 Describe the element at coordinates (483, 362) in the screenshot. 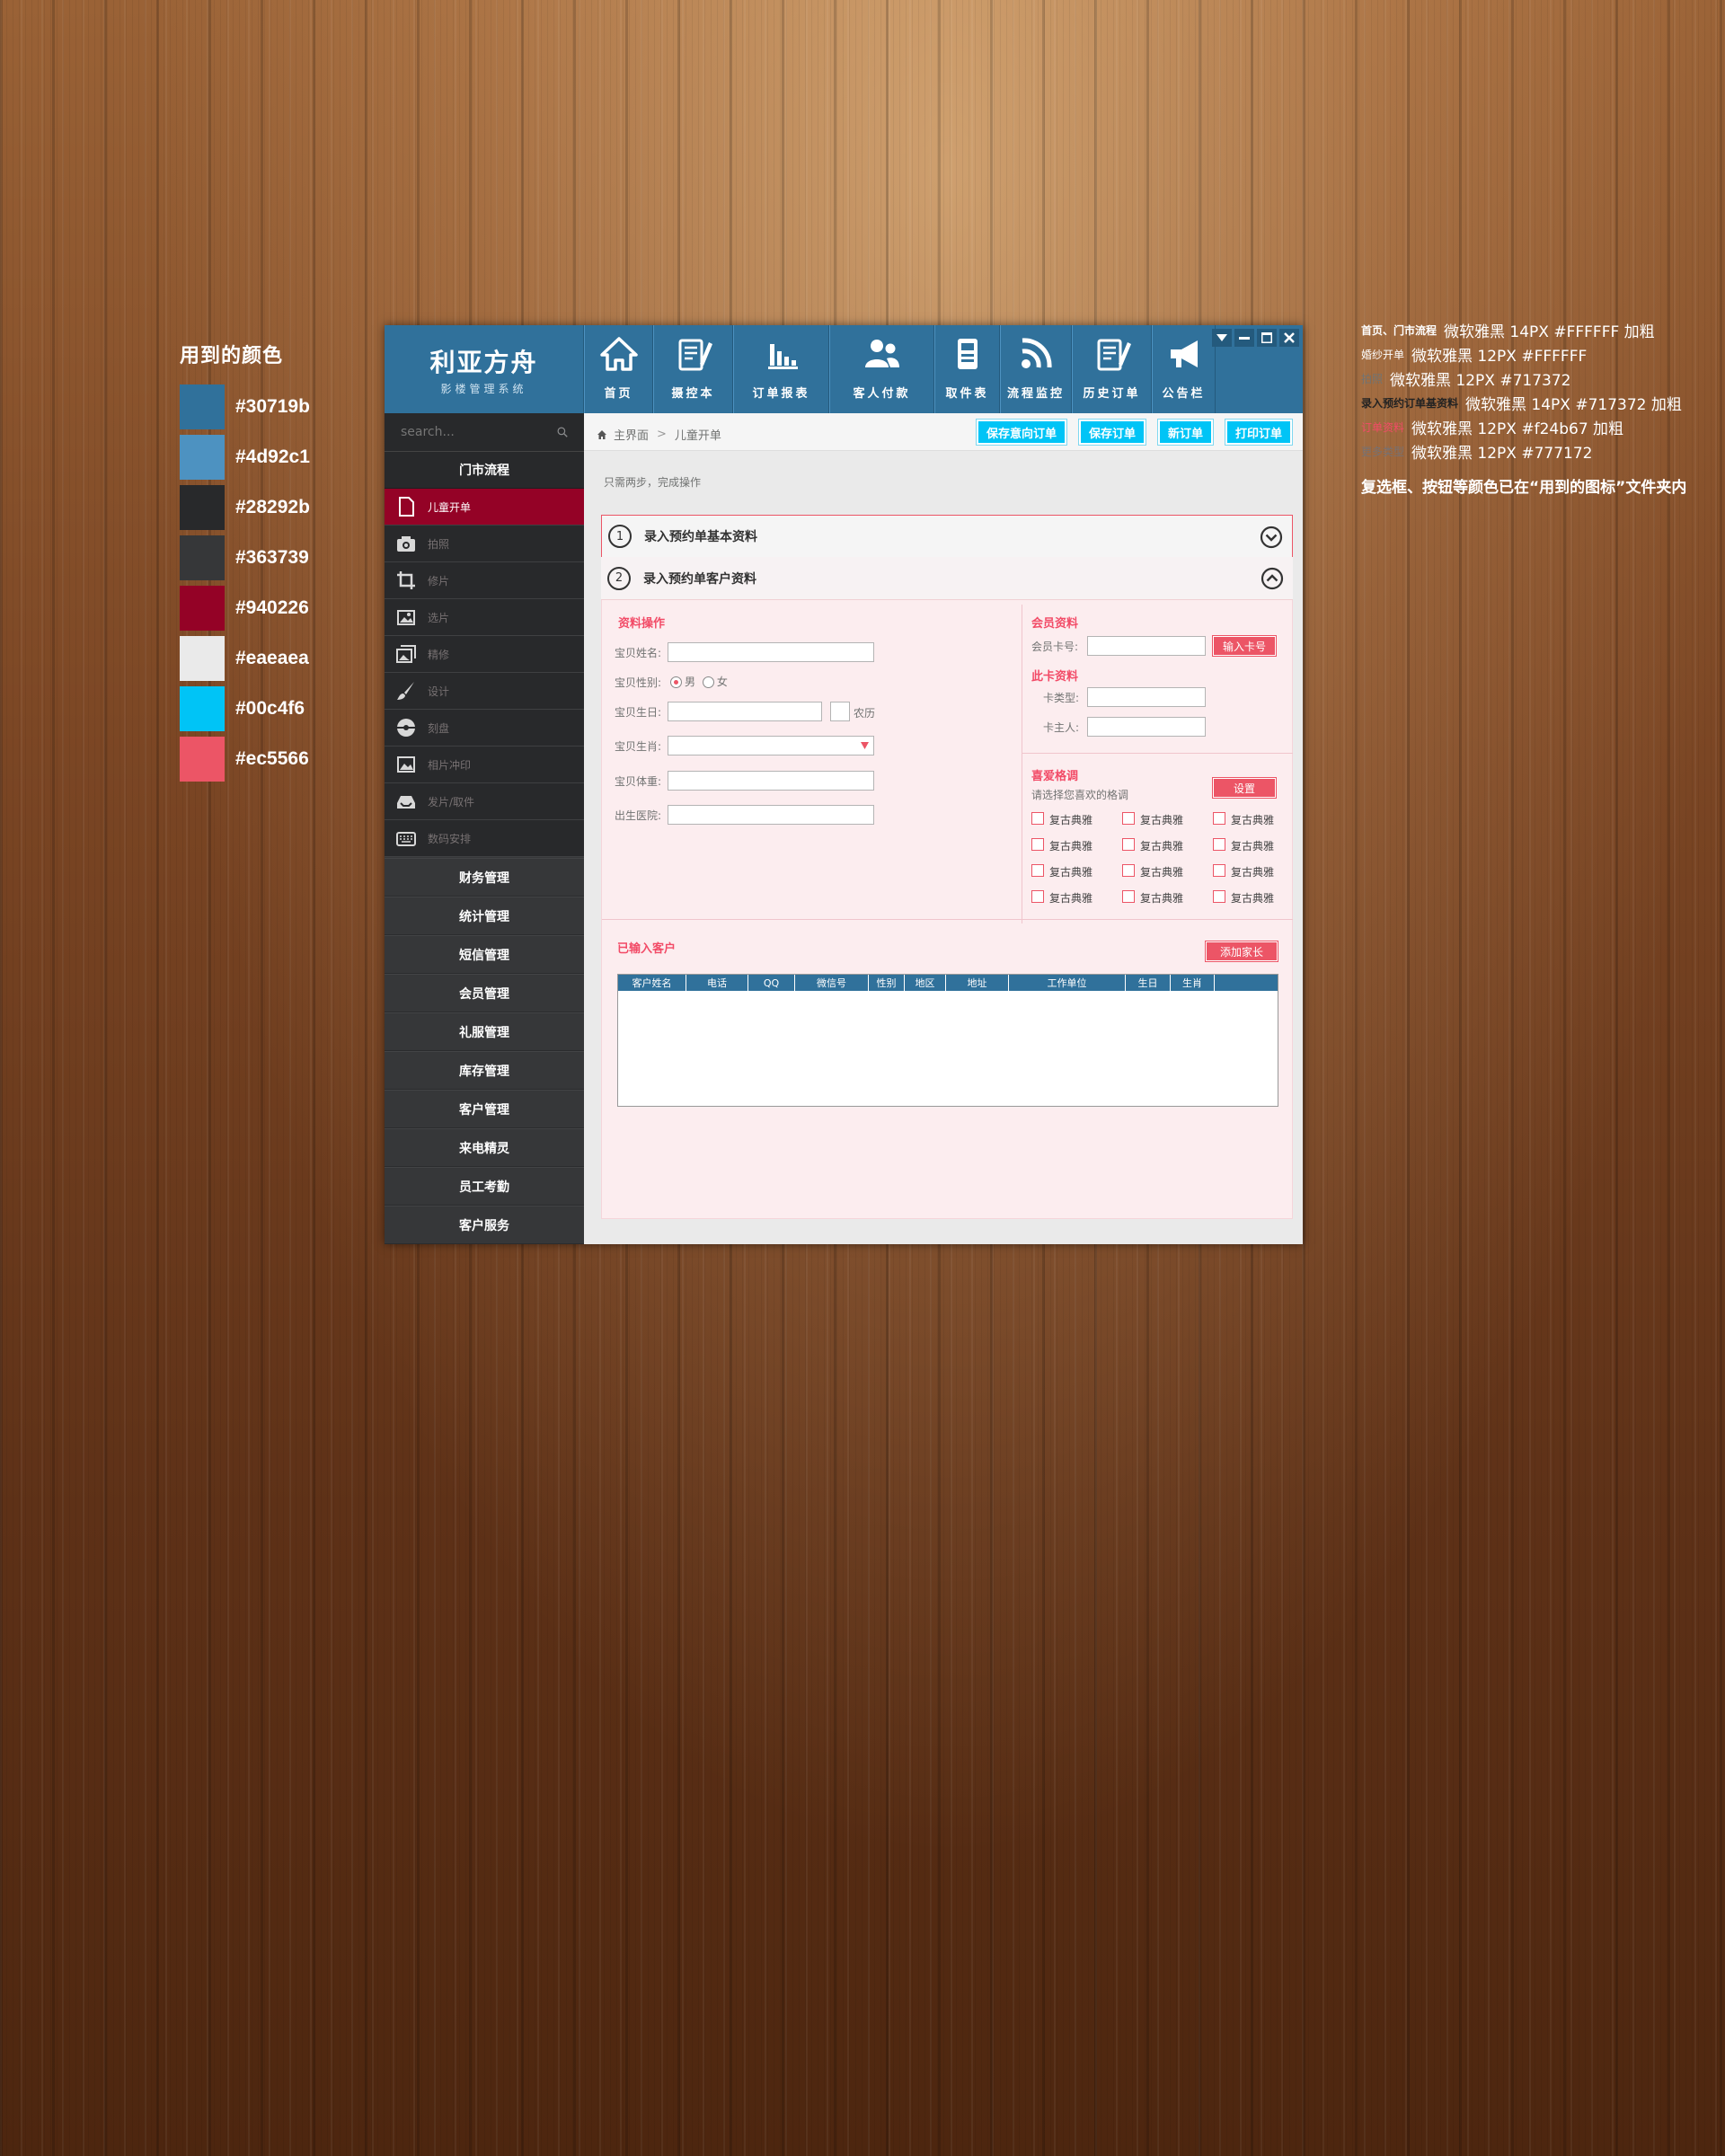

I see `logo-title: 利亚方舟` at that location.